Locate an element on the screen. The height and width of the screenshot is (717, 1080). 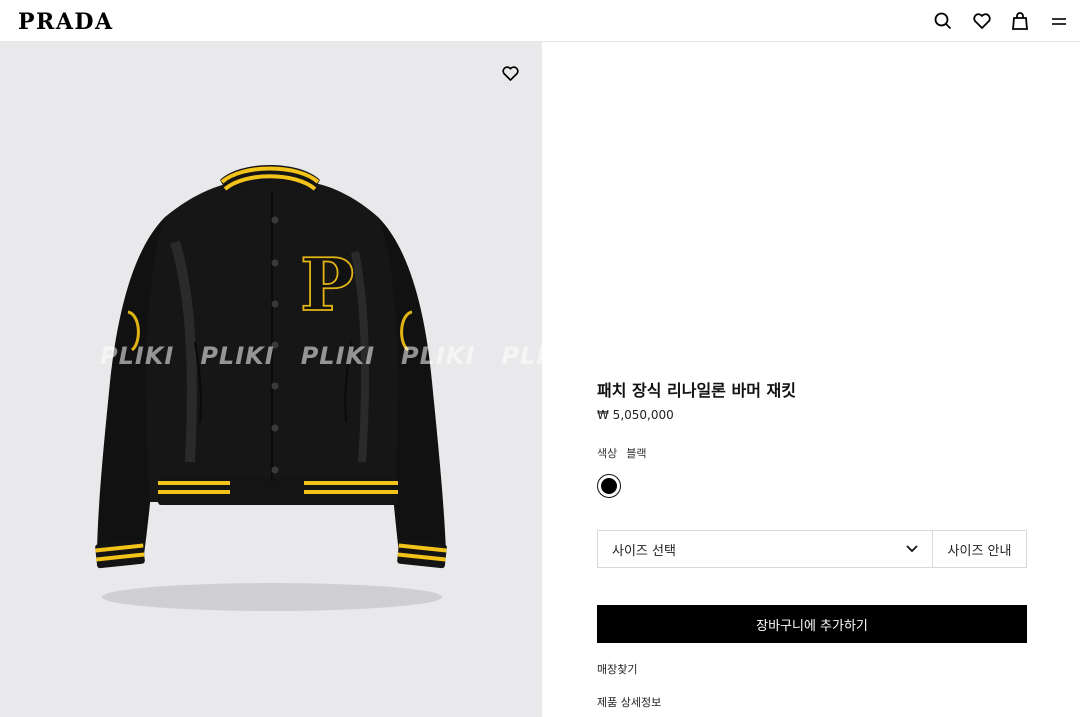
size-select-label: 사이즈 선택 is located at coordinates (644, 551).